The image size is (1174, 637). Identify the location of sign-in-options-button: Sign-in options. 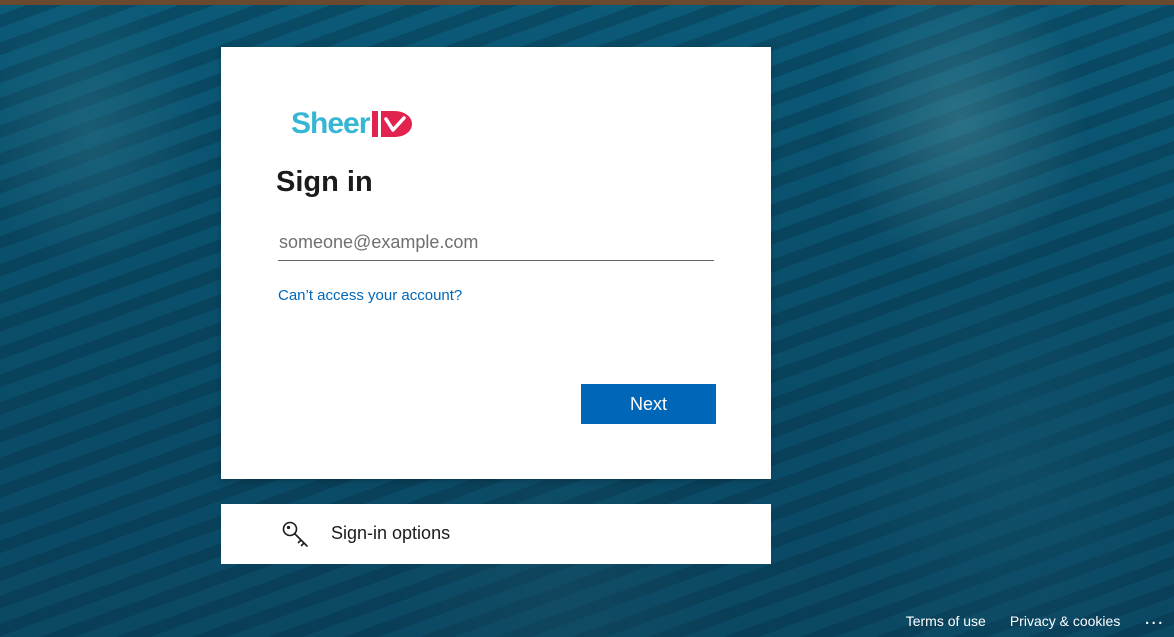
(496, 534).